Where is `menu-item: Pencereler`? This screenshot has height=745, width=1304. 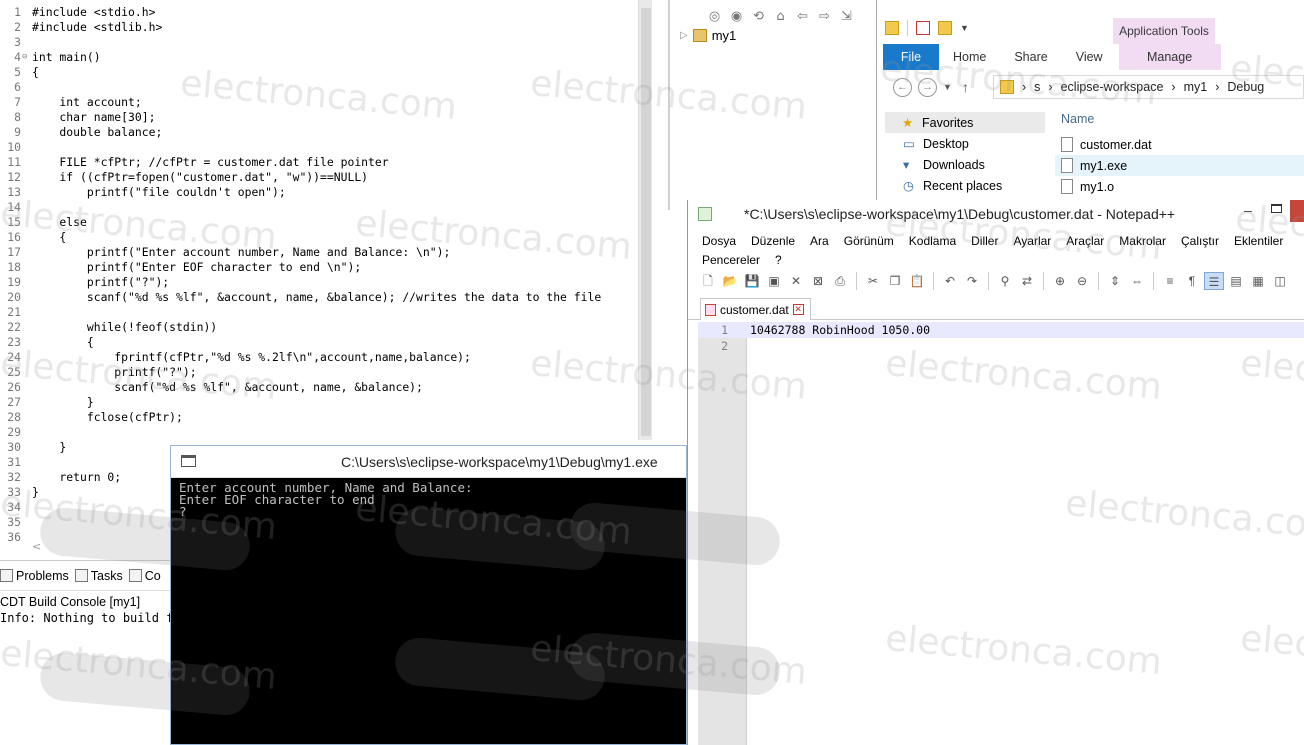
menu-item: Pencereler is located at coordinates (731, 260).